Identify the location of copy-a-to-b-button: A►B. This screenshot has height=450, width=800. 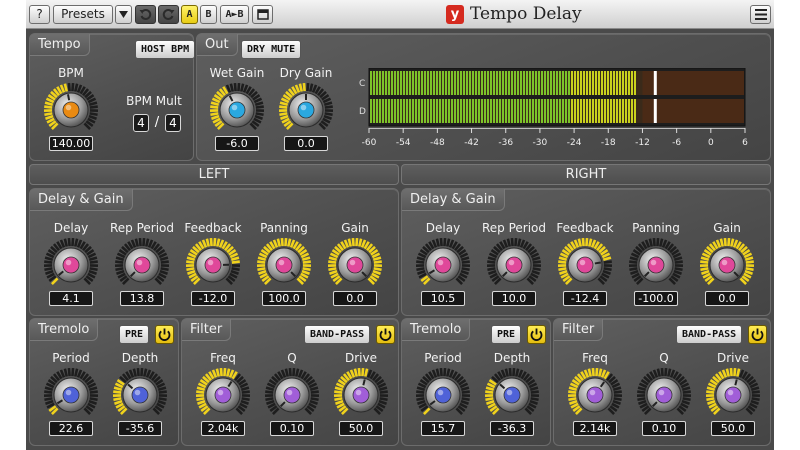
(234, 14).